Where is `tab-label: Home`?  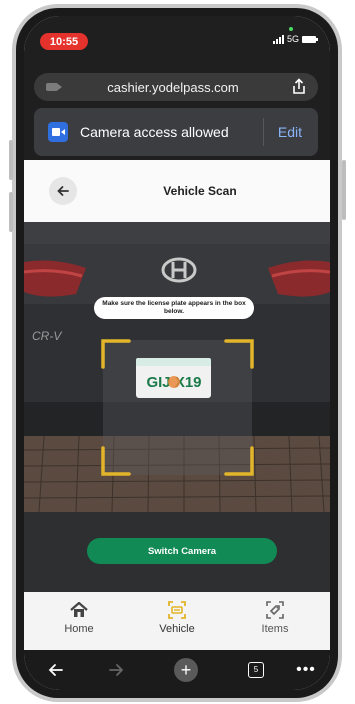 tab-label: Home is located at coordinates (79, 629).